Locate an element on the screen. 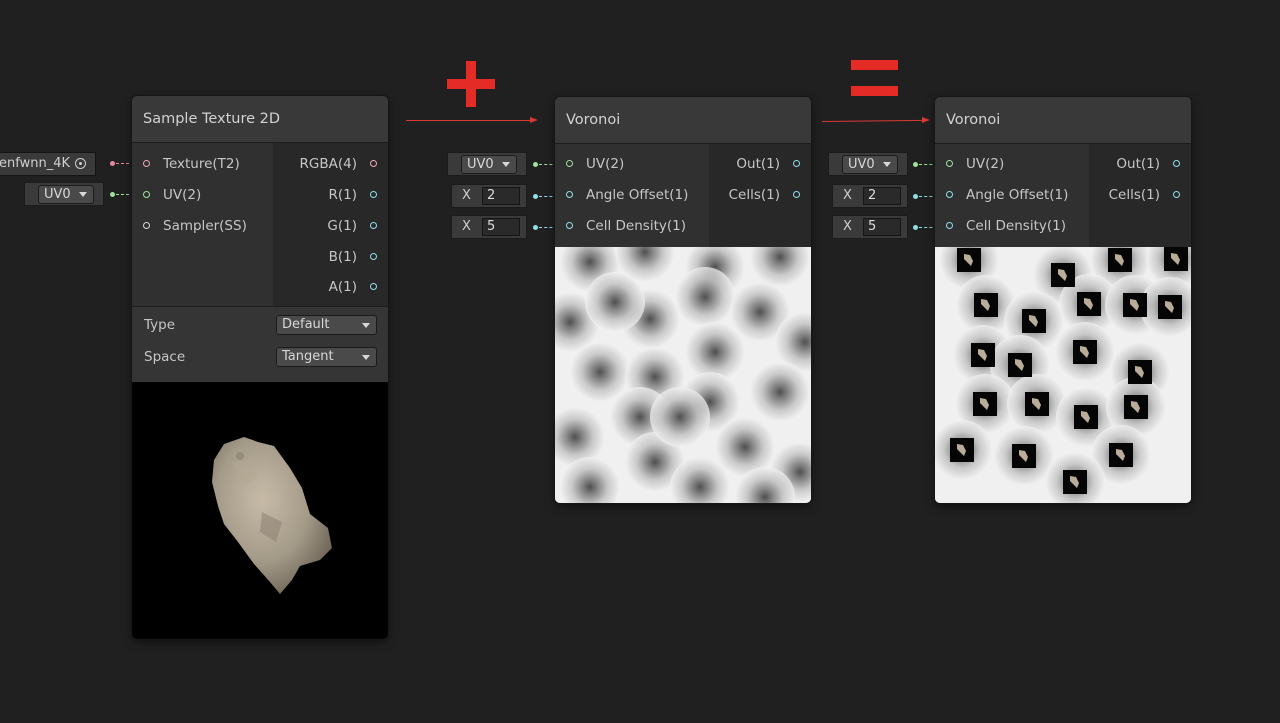  port-g: G(1) is located at coordinates (330, 226).